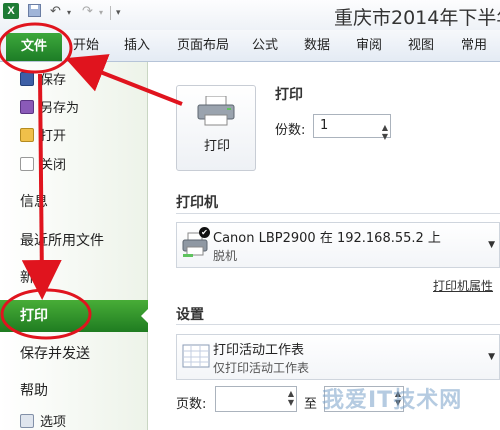  I want to click on ribbon-tab-bar: 文件 开始 插入 页面布局 公式 数据 审阅 视图 常用, so click(250, 46).